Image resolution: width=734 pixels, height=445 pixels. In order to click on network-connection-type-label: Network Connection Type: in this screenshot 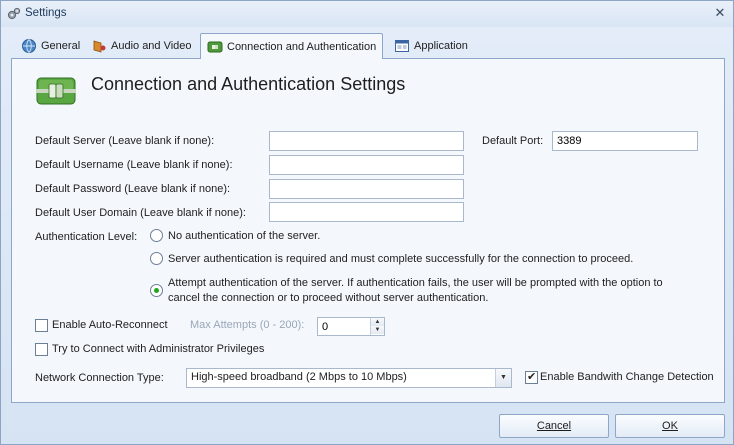, I will do `click(99, 378)`.